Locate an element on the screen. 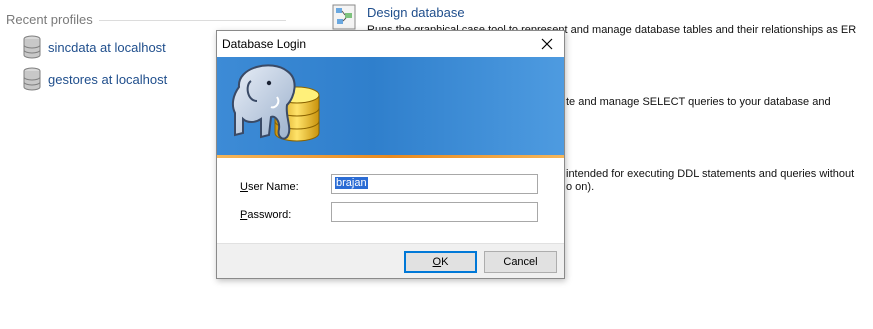 The height and width of the screenshot is (329, 873). cancel-button-label: Cancel is located at coordinates (520, 262).